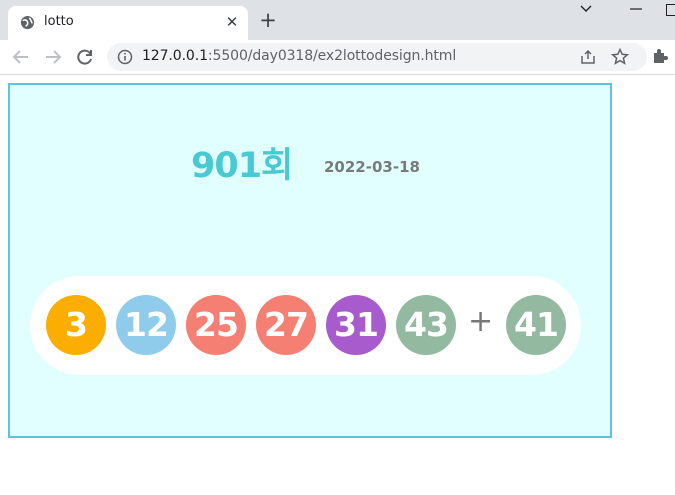  What do you see at coordinates (268, 20) in the screenshot?
I see `new-tab-button: +` at bounding box center [268, 20].